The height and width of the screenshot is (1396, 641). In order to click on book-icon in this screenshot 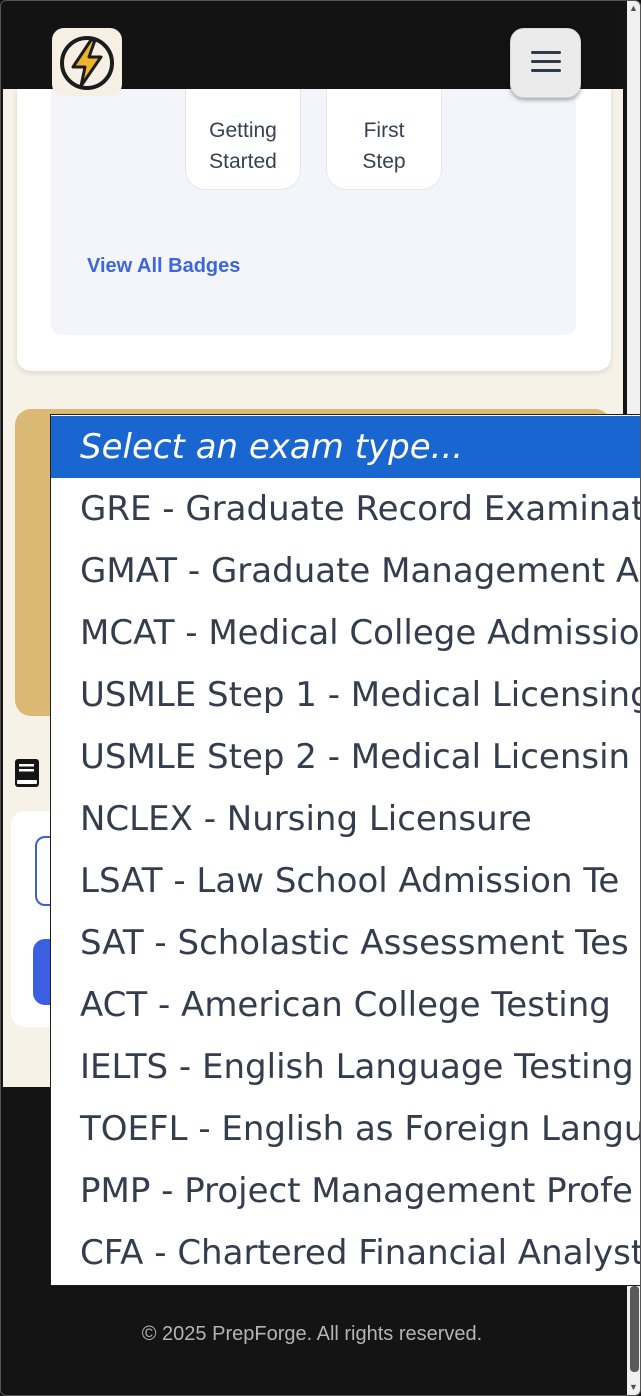, I will do `click(27, 775)`.